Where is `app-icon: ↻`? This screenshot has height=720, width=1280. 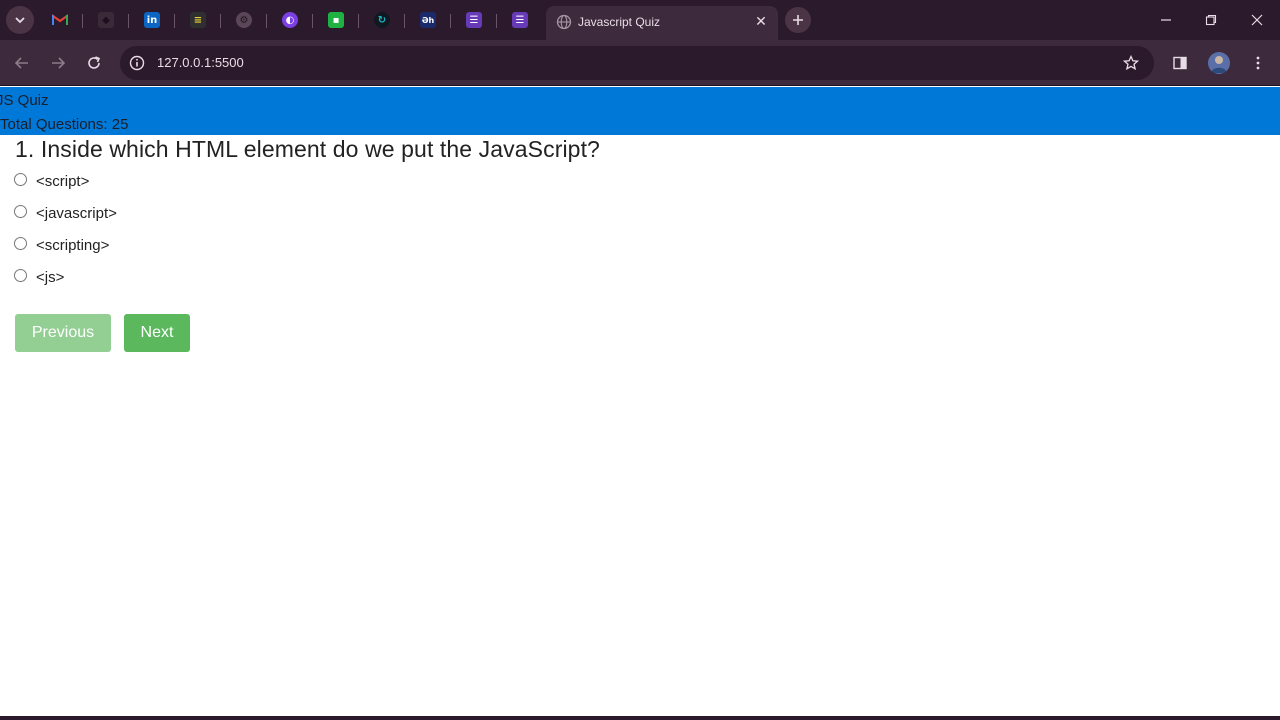 app-icon: ↻ is located at coordinates (382, 20).